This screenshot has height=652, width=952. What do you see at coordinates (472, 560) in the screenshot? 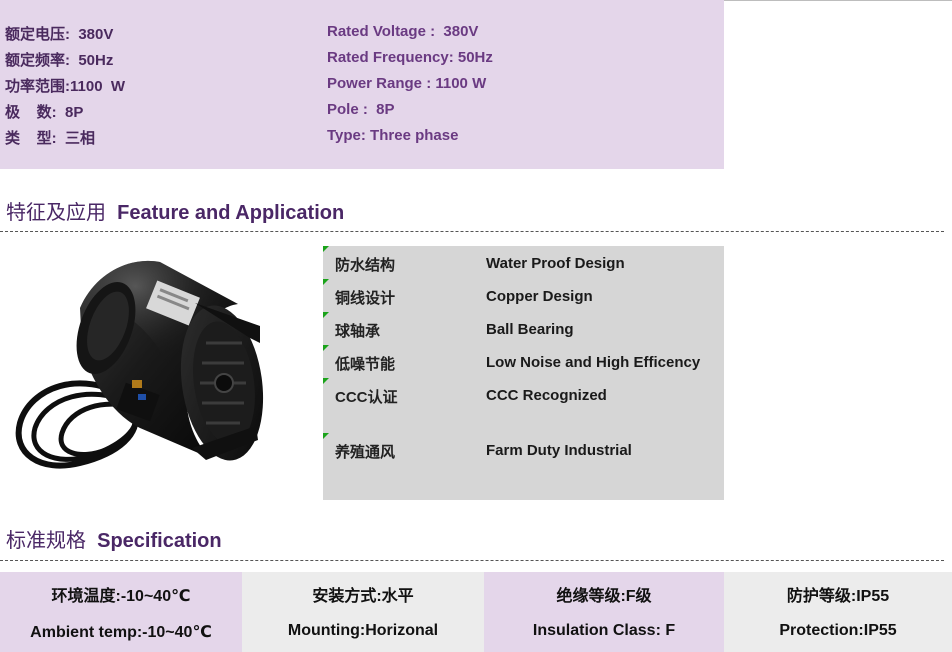
I see `spec-divider` at bounding box center [472, 560].